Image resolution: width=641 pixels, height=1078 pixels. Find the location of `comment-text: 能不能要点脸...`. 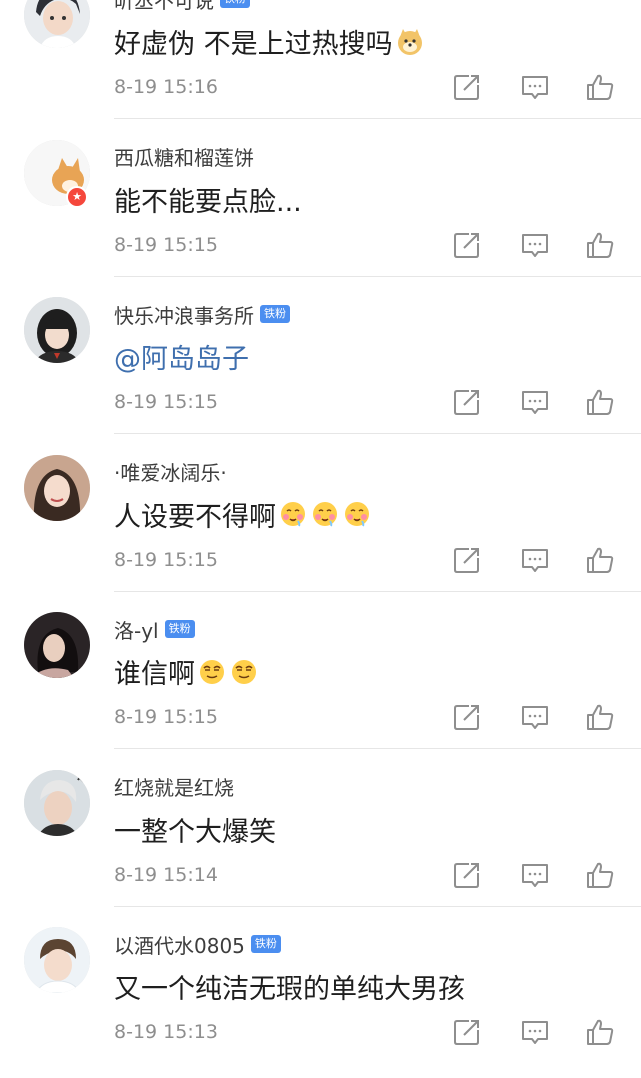

comment-text: 能不能要点脸... is located at coordinates (208, 199).